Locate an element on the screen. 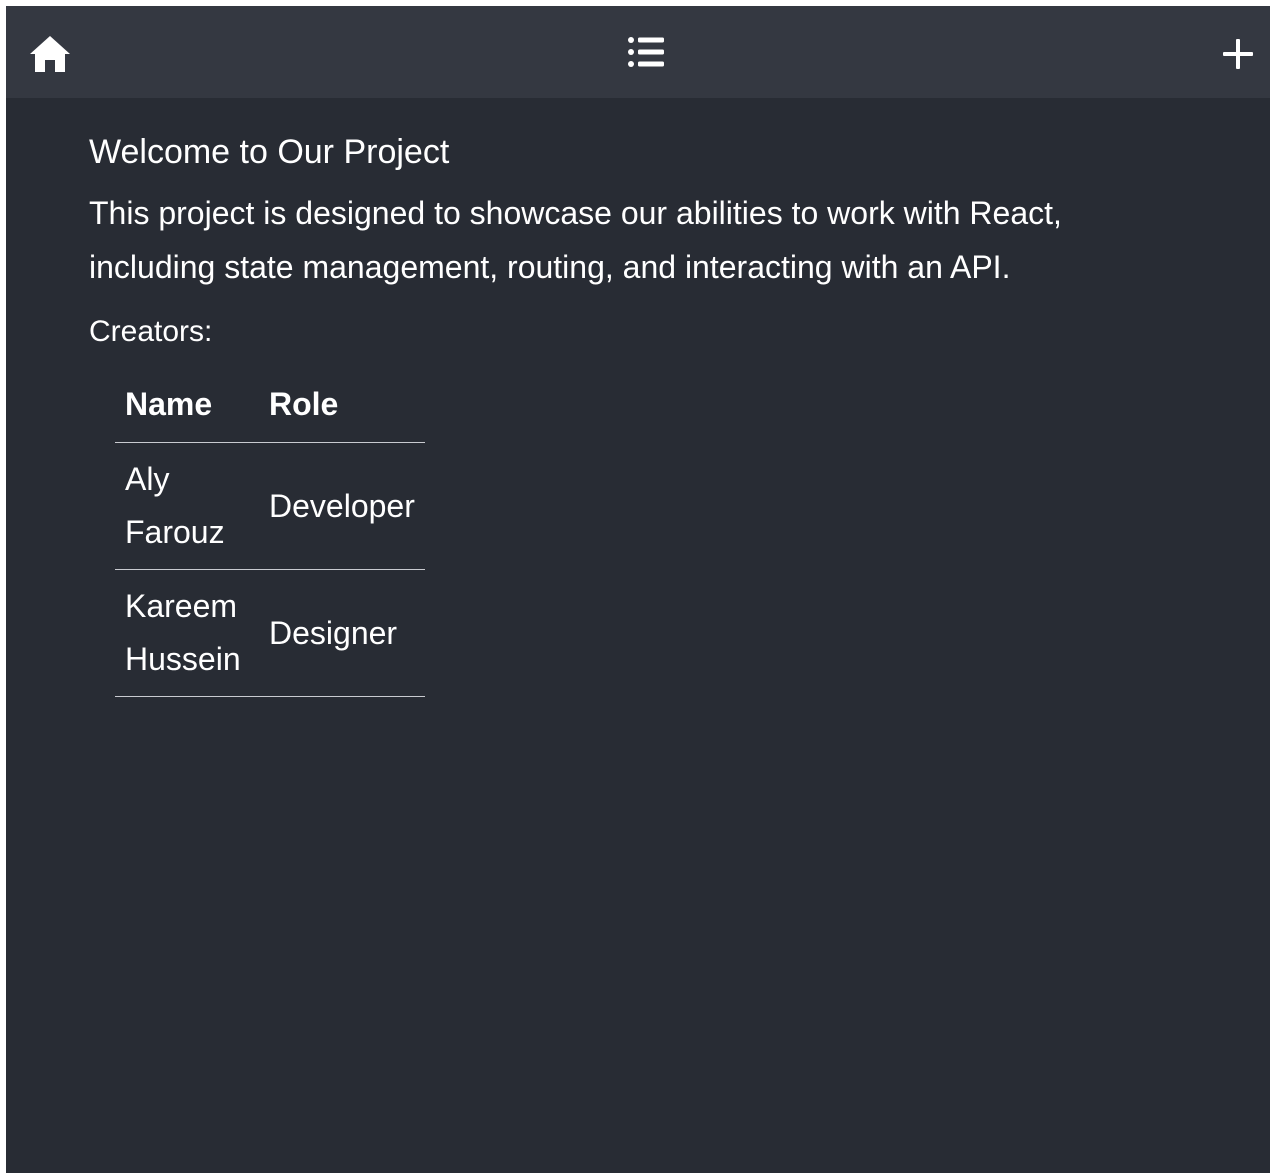 The width and height of the screenshot is (1270, 1173). home-button is located at coordinates (50, 54).